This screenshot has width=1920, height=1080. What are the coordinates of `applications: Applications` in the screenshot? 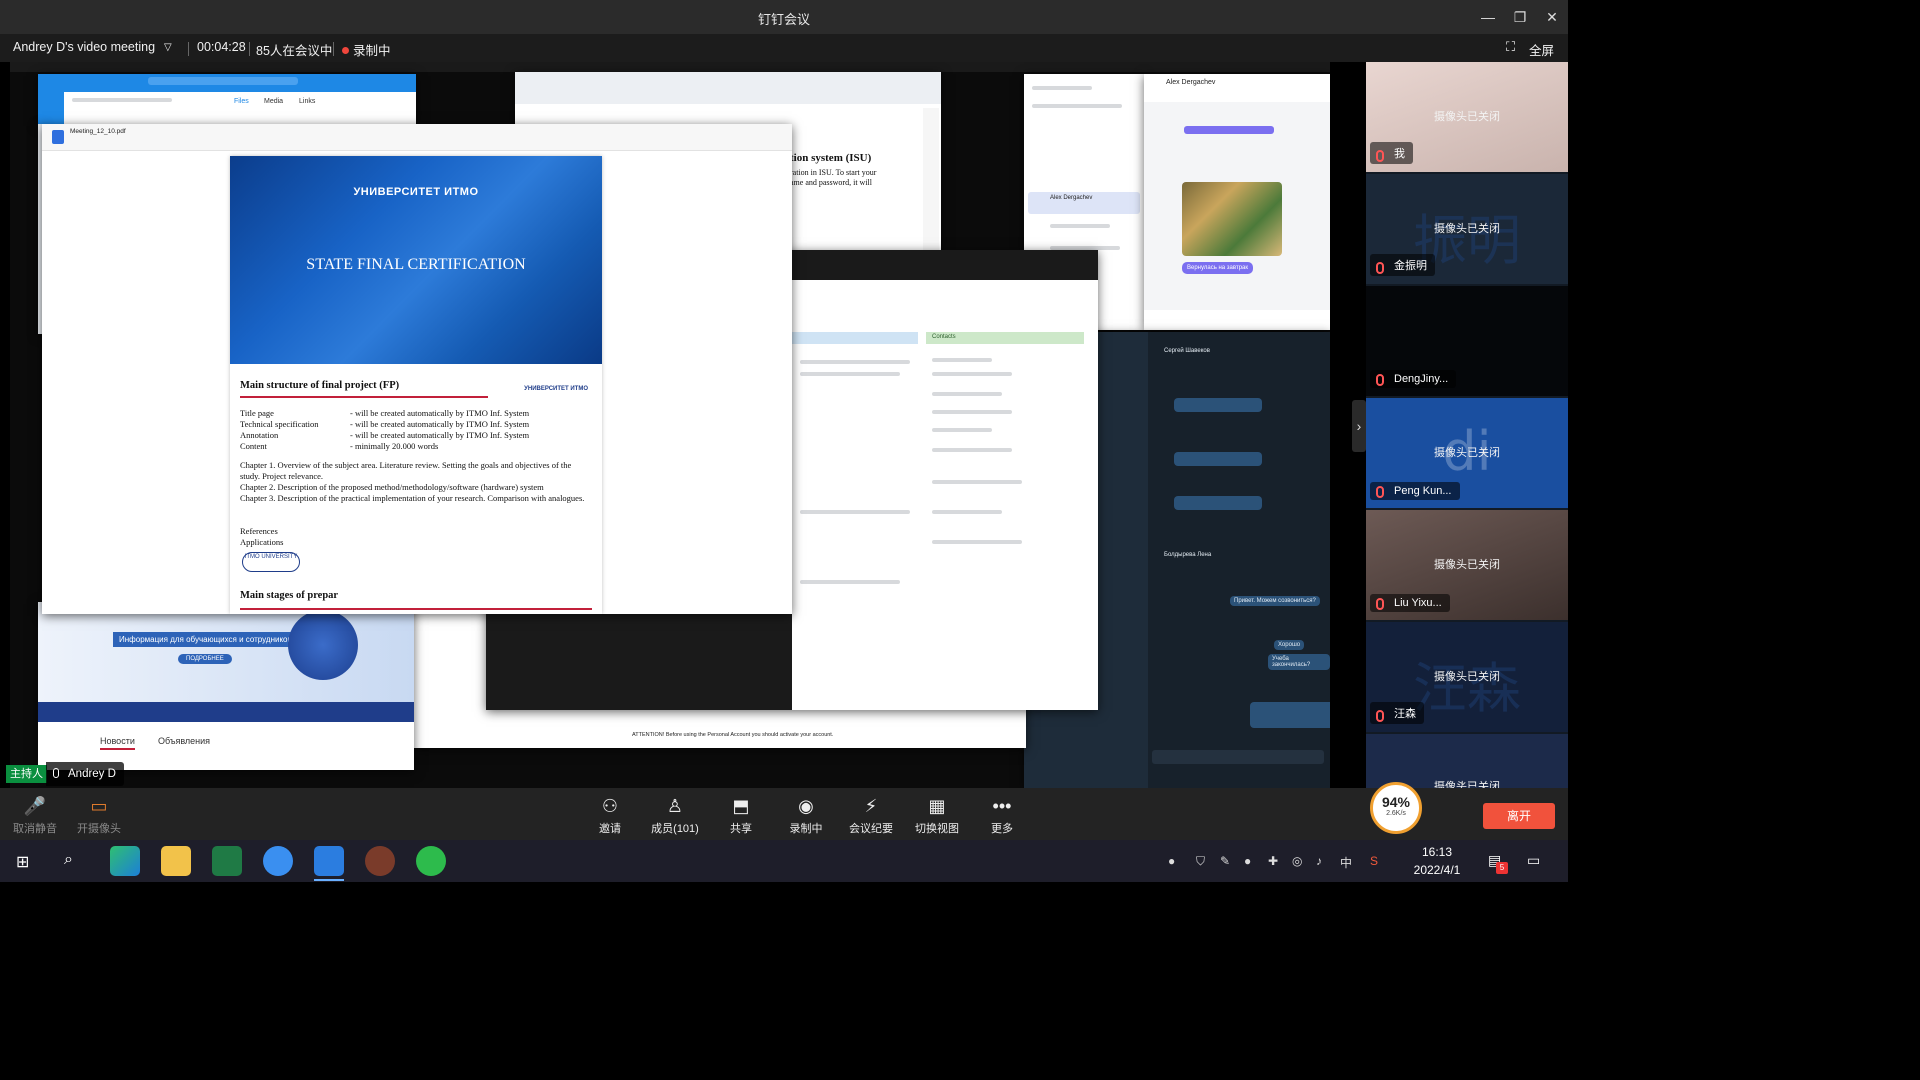 It's located at (262, 542).